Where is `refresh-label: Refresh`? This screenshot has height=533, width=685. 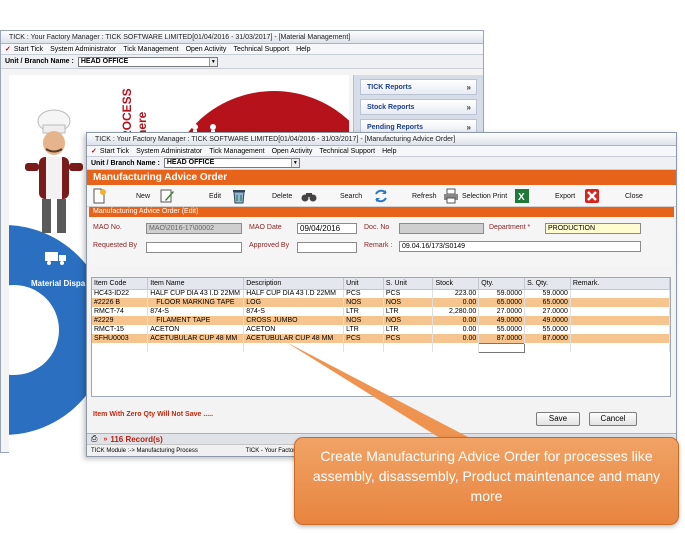
refresh-label: Refresh is located at coordinates (424, 196).